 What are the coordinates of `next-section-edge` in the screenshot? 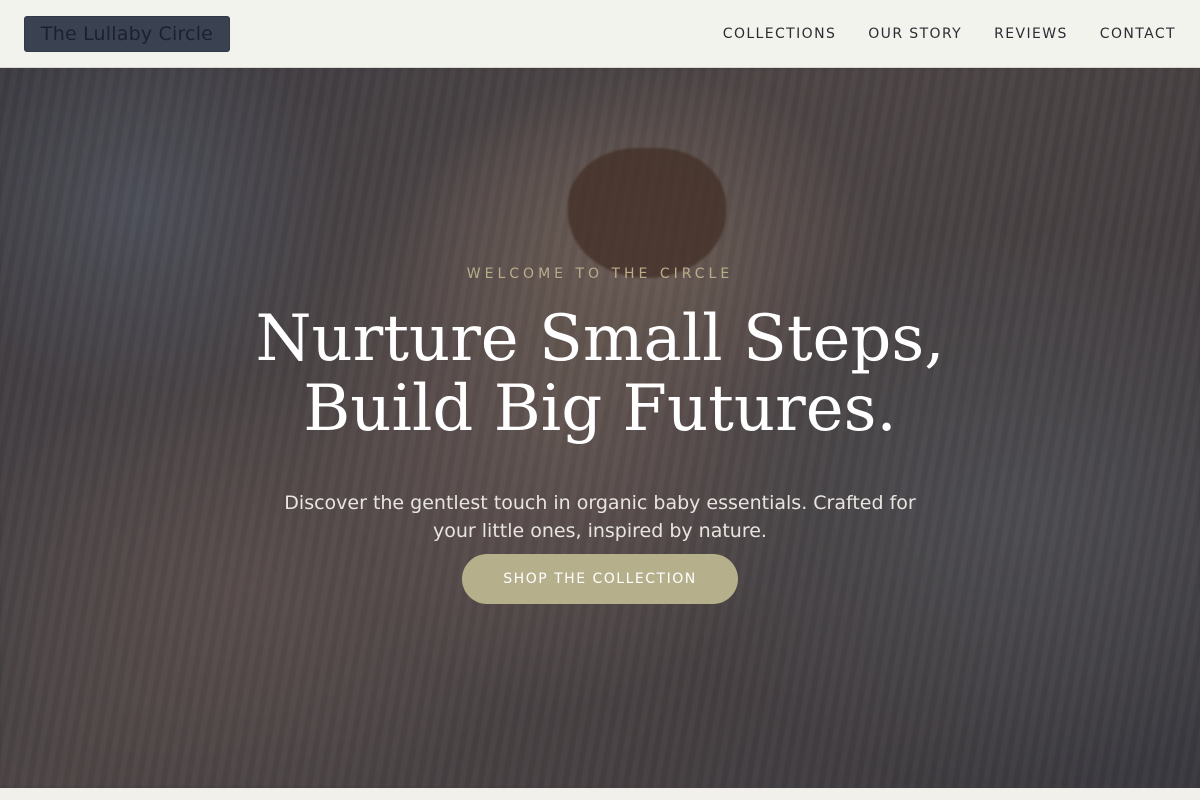 It's located at (600, 794).